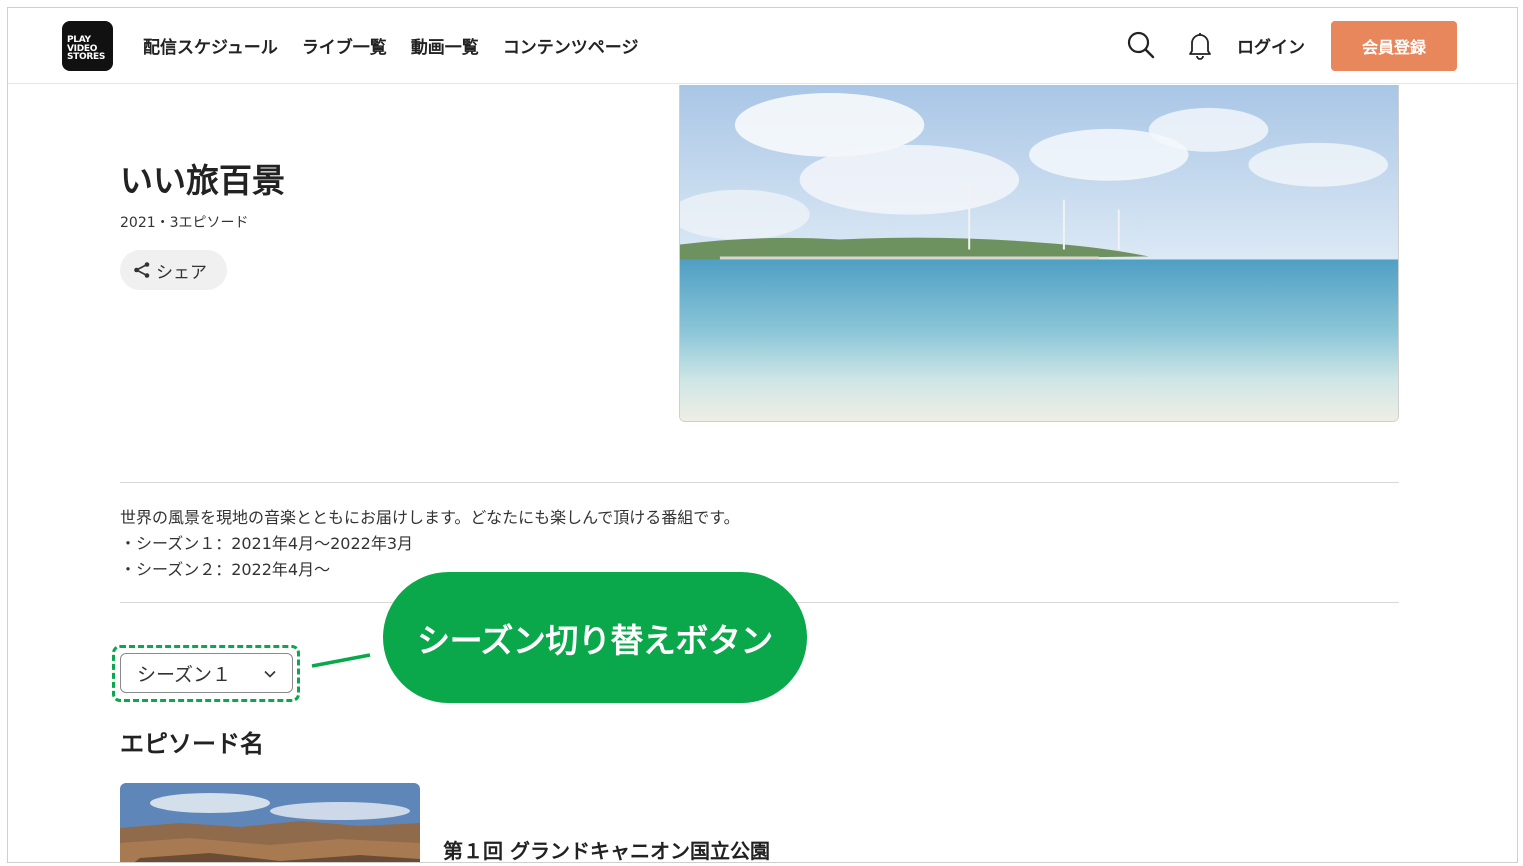 This screenshot has width=1523, height=866. Describe the element at coordinates (87, 46) in the screenshot. I see `site-logo: PLAY VIDEO STORES` at that location.